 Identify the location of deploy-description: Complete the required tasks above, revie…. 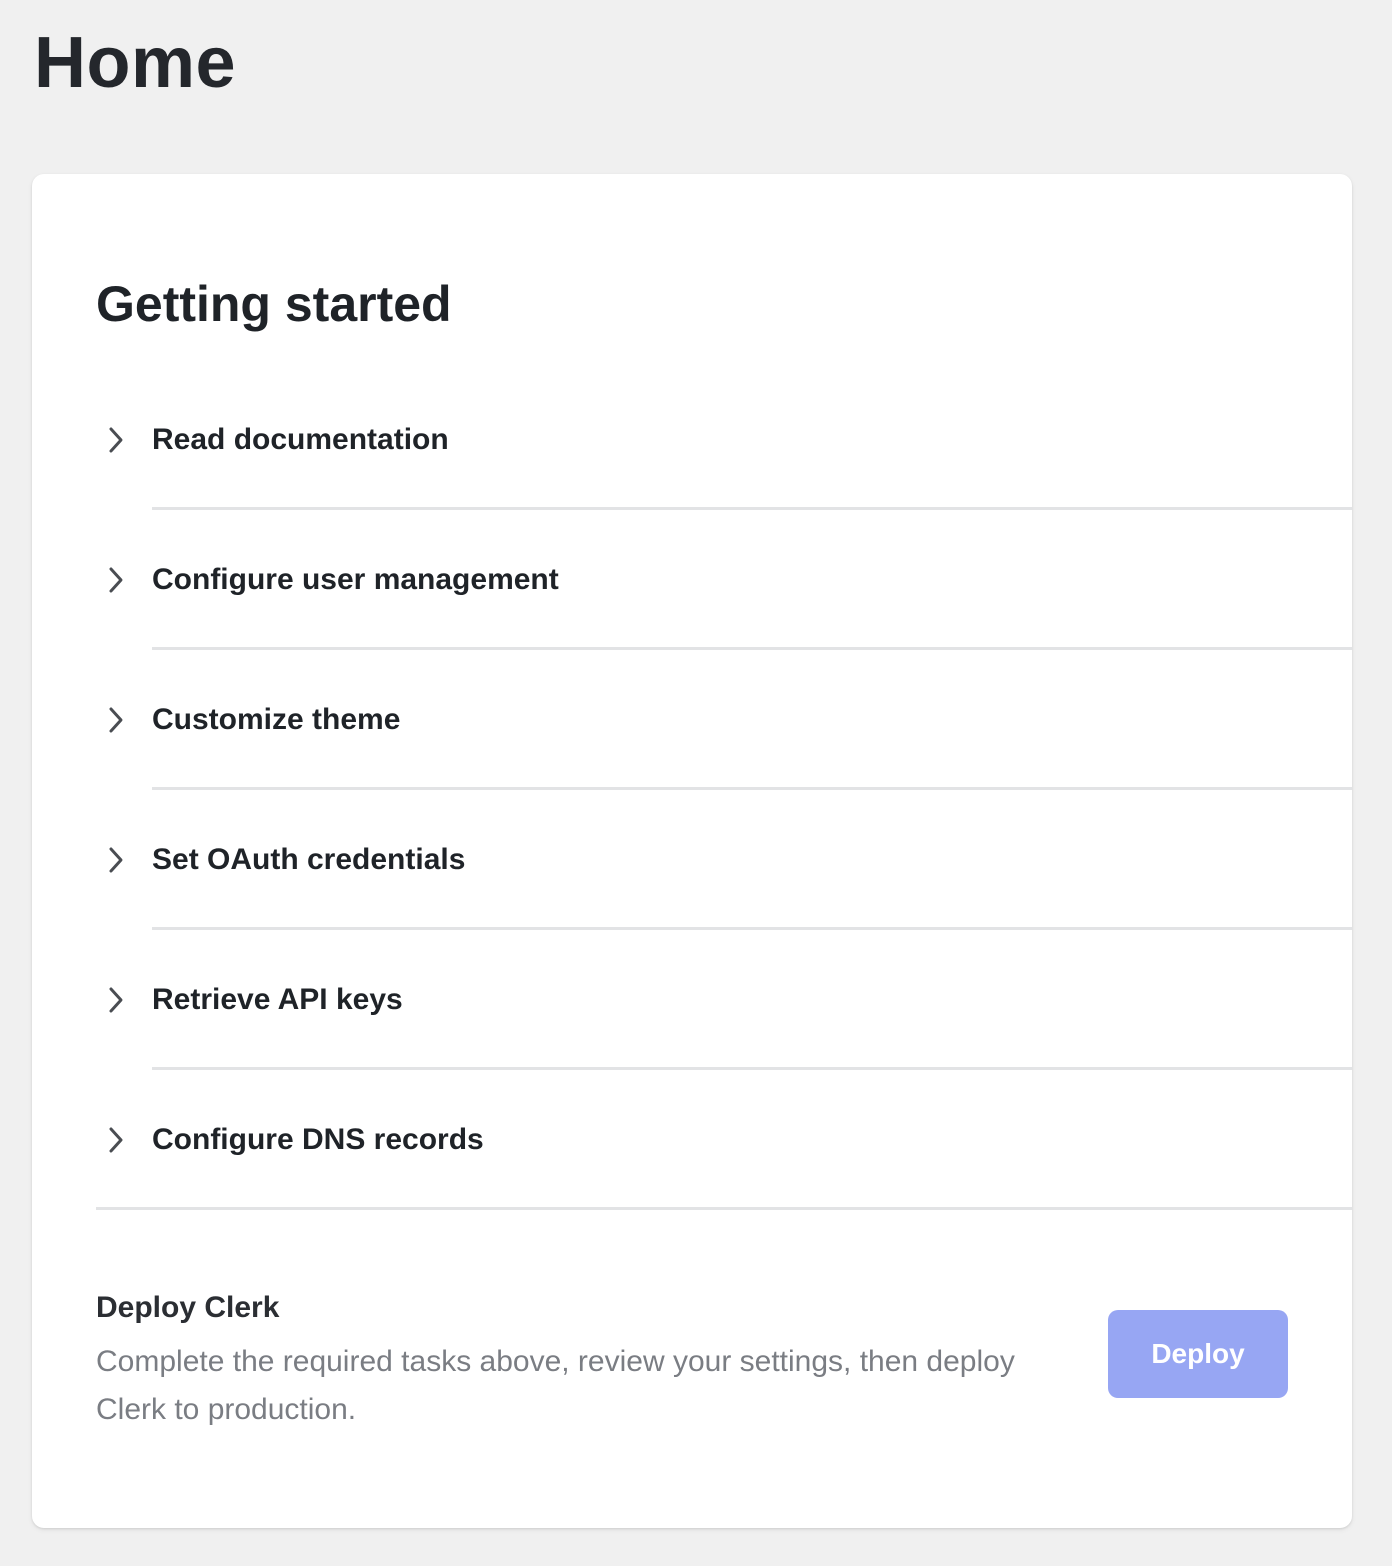
(555, 1385).